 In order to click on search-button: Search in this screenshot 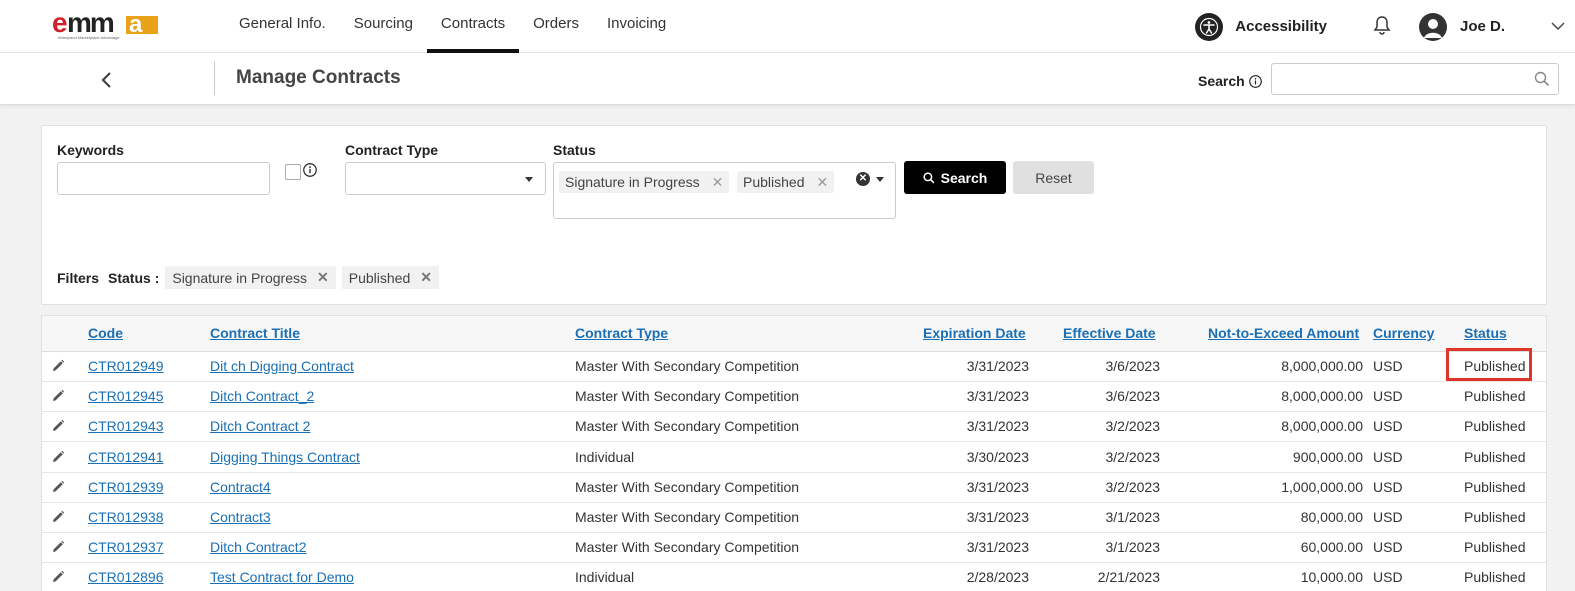, I will do `click(955, 177)`.